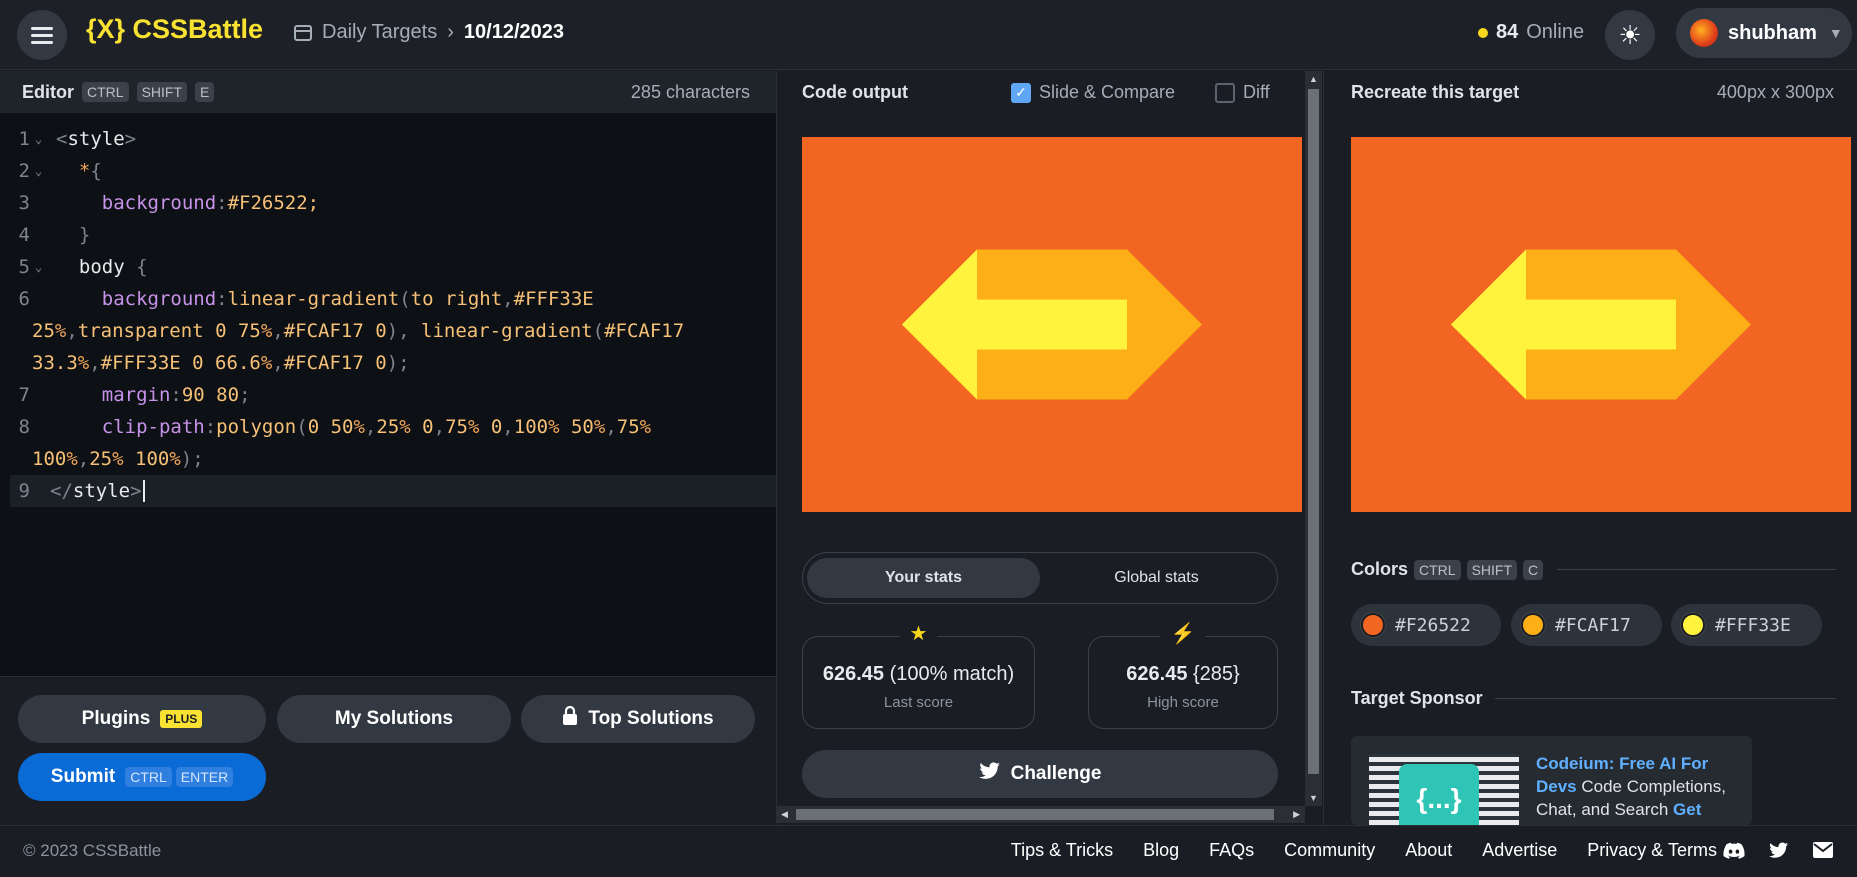 This screenshot has height=877, width=1857. Describe the element at coordinates (388, 139) in the screenshot. I see `code-line: 1 ⌄ <style>` at that location.